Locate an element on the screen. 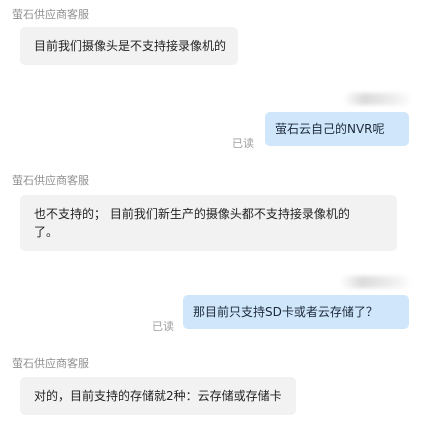 This screenshot has height=430, width=425. outgoing-message-bubble: 那目前只支持SD卡或者云存储了？ is located at coordinates (296, 312).